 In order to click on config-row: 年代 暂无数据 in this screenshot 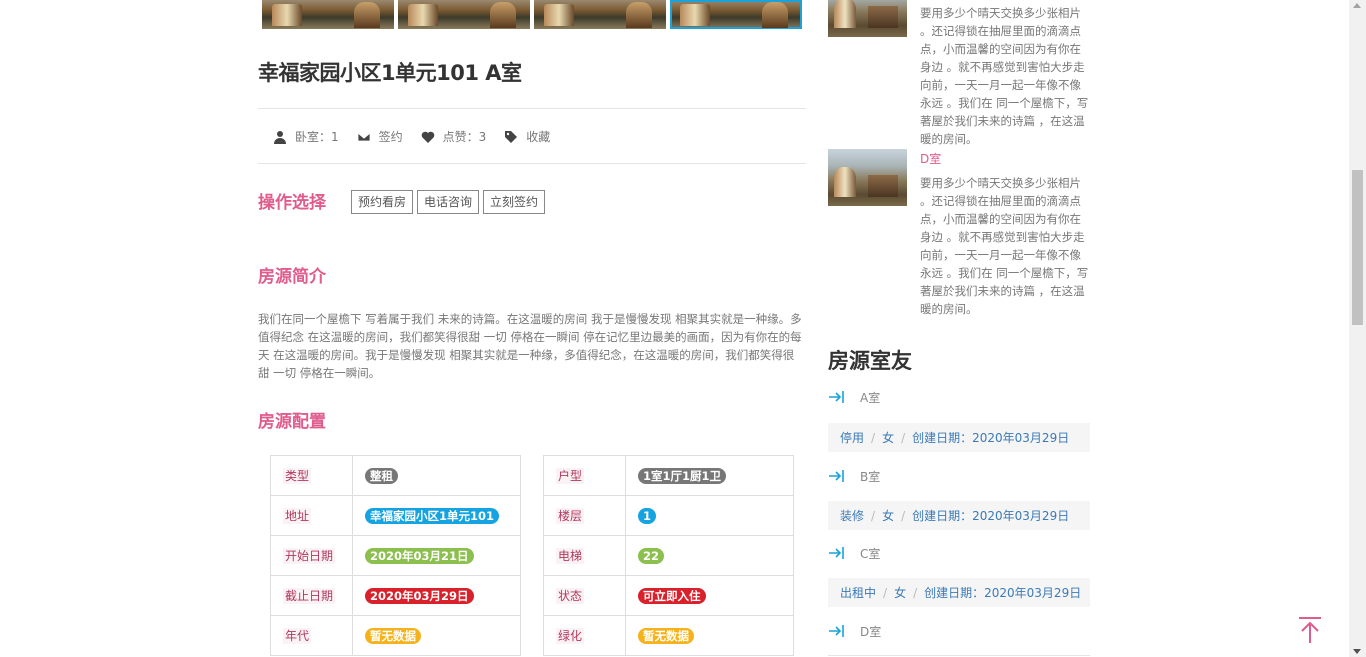, I will do `click(395, 635)`.